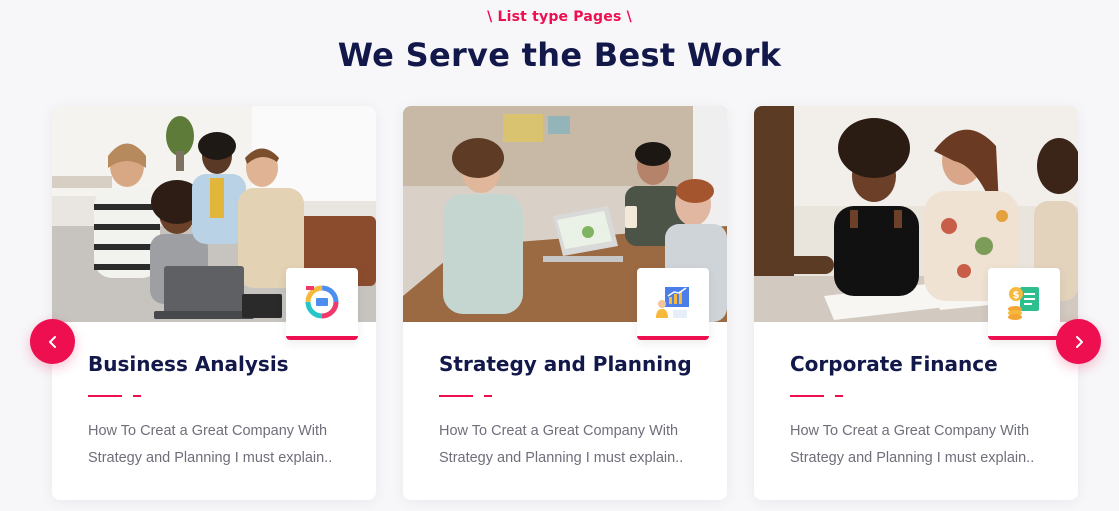 This screenshot has height=511, width=1119. Describe the element at coordinates (559, 55) in the screenshot. I see `section-title: We Serve the Best Work` at that location.